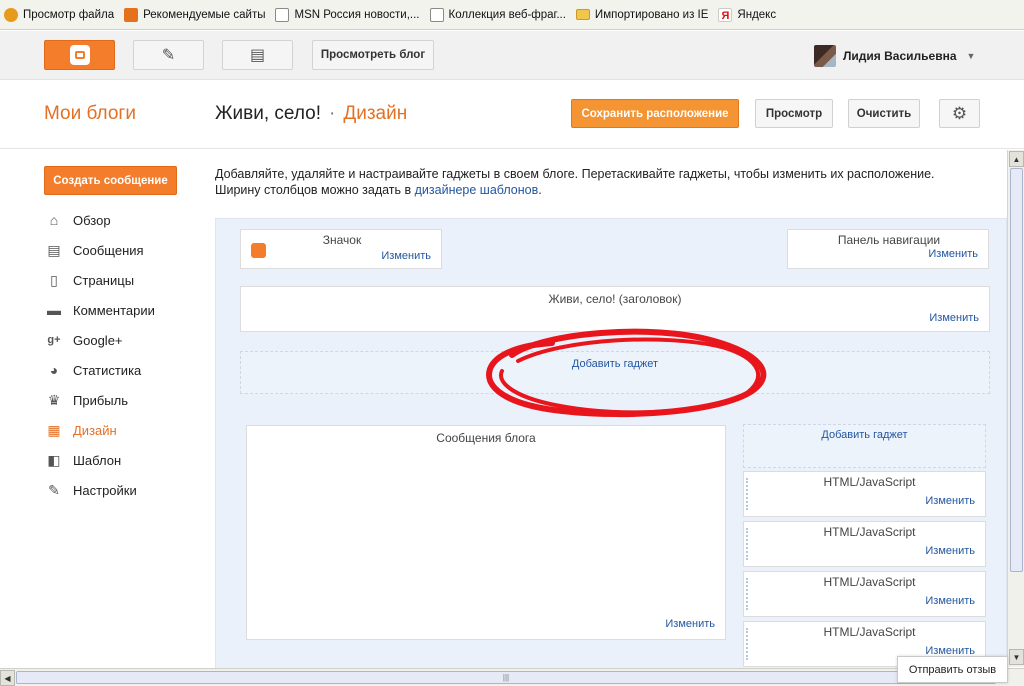 The width and height of the screenshot is (1024, 686). I want to click on layout-icon: ▦, so click(54, 429).